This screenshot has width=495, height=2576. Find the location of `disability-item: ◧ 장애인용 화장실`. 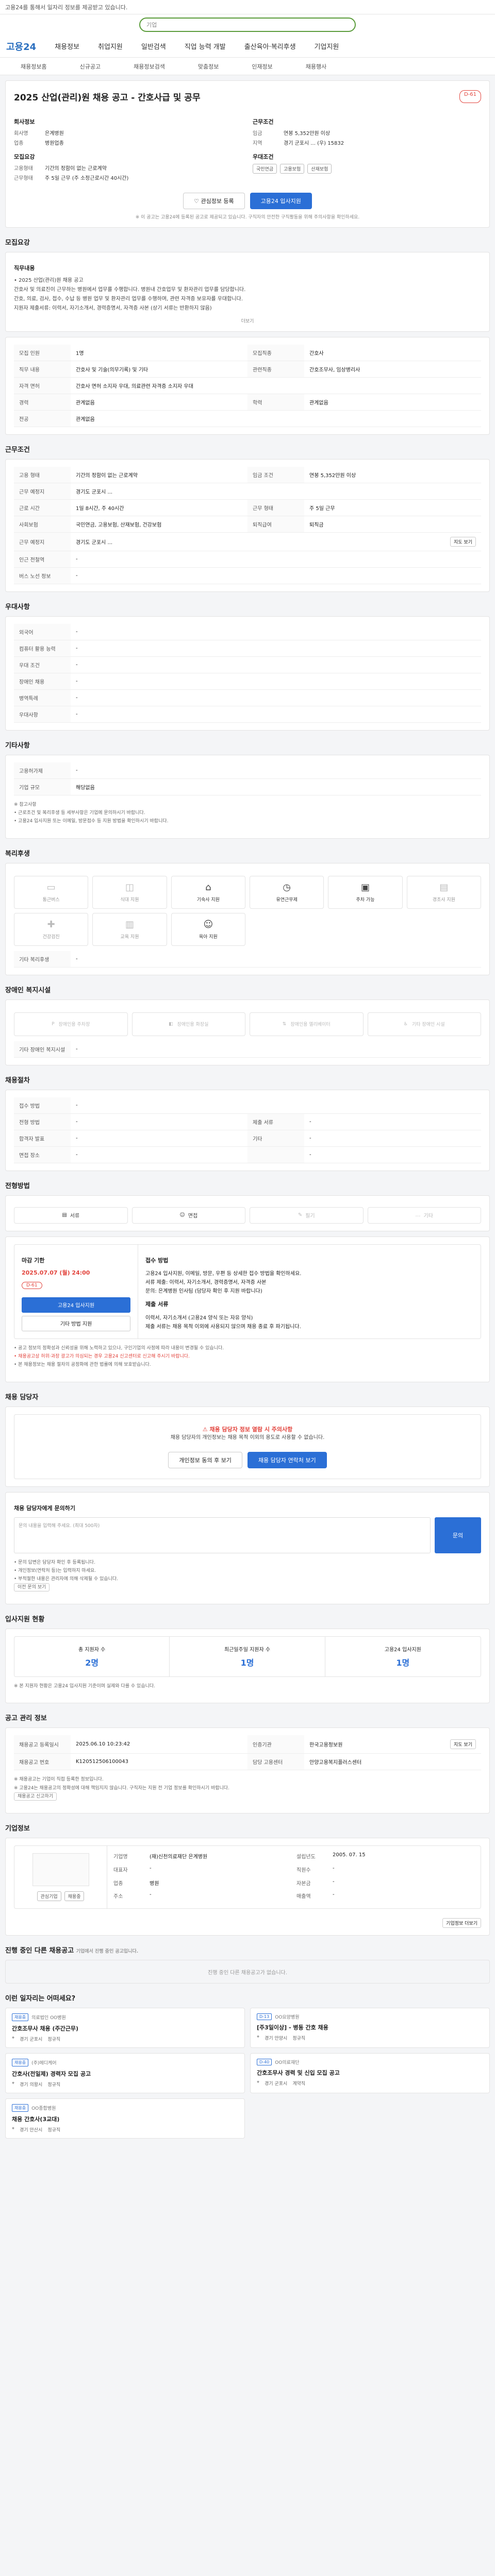

disability-item: ◧ 장애인용 화장실 is located at coordinates (188, 1024).